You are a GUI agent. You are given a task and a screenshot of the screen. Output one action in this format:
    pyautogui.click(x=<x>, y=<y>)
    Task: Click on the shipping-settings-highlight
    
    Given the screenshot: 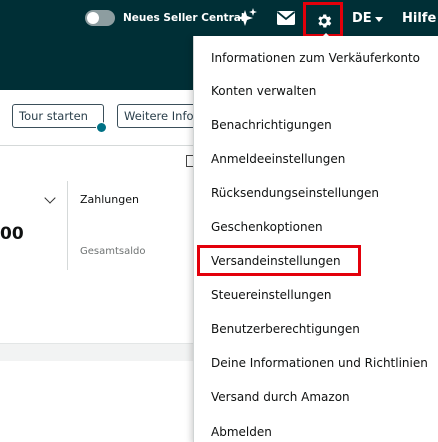 What is the action you would take?
    pyautogui.click(x=279, y=260)
    